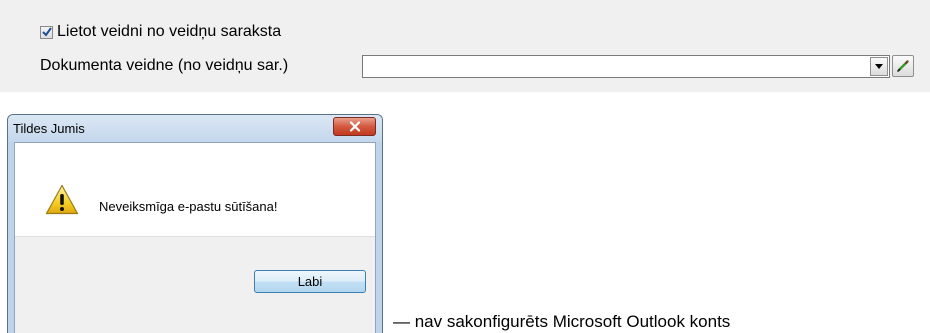  I want to click on edit-template-button, so click(903, 66).